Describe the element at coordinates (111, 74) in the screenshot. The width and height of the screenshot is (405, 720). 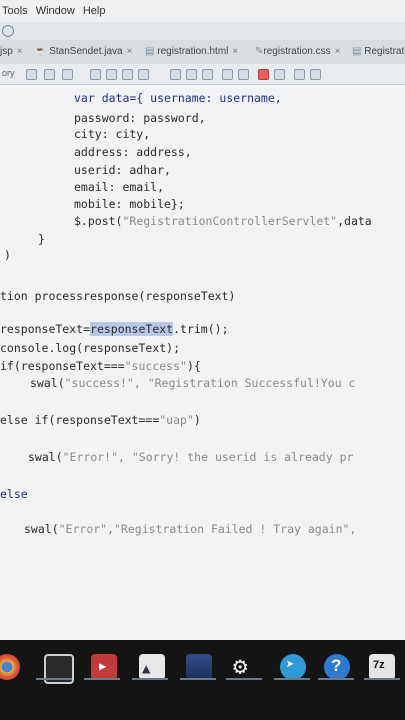
I see `find-previous-icon` at that location.